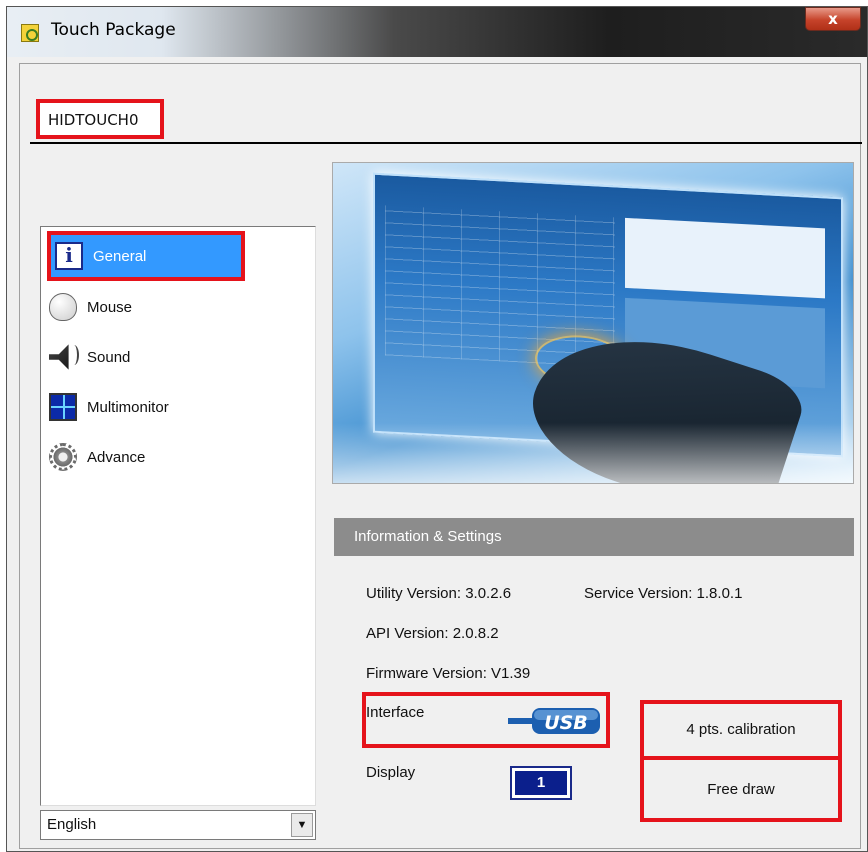  What do you see at coordinates (566, 723) in the screenshot?
I see `usb-logo-text: USB` at bounding box center [566, 723].